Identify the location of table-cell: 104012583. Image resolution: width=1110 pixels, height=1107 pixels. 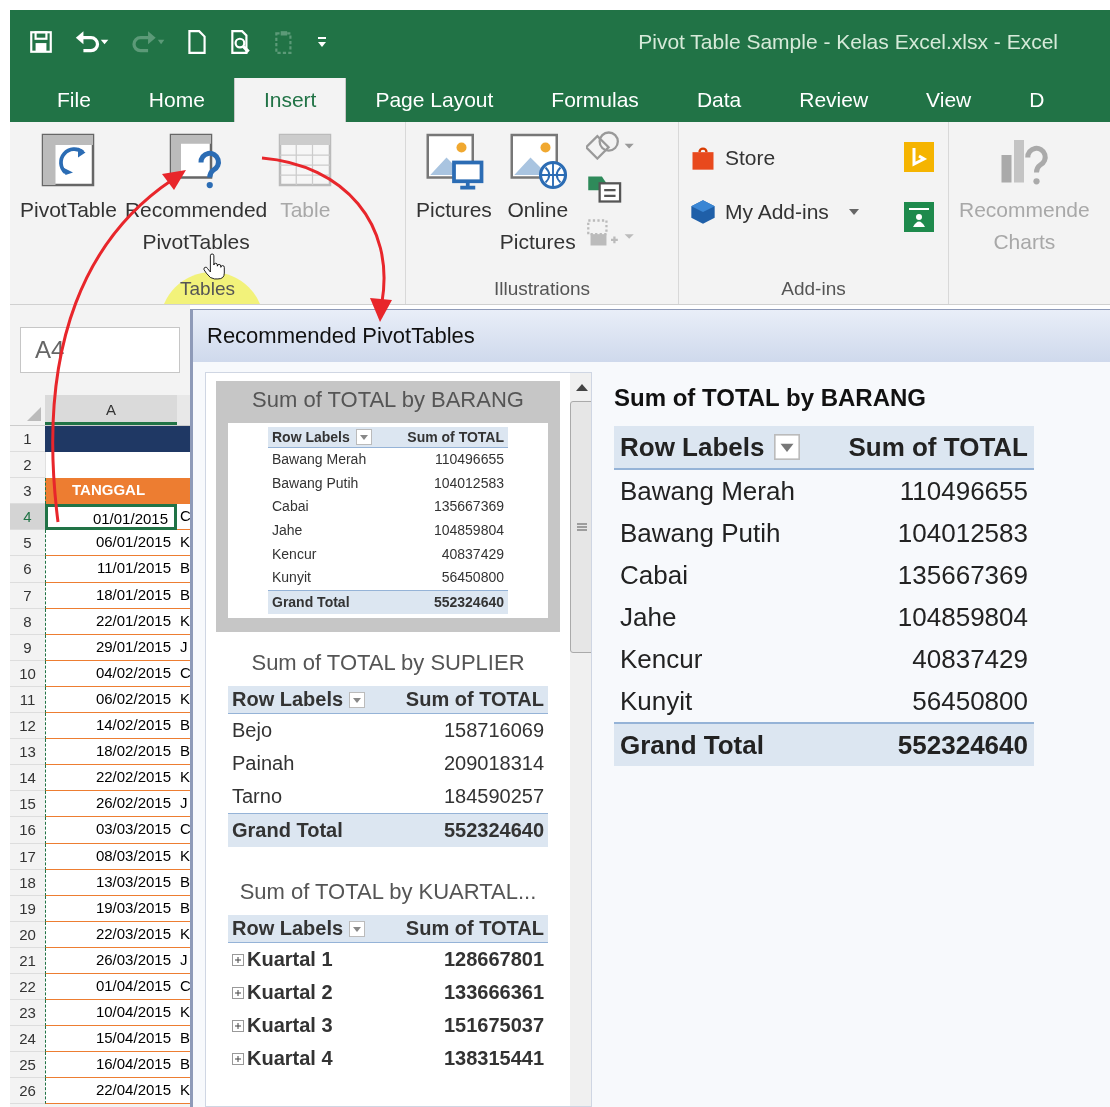
(962, 533).